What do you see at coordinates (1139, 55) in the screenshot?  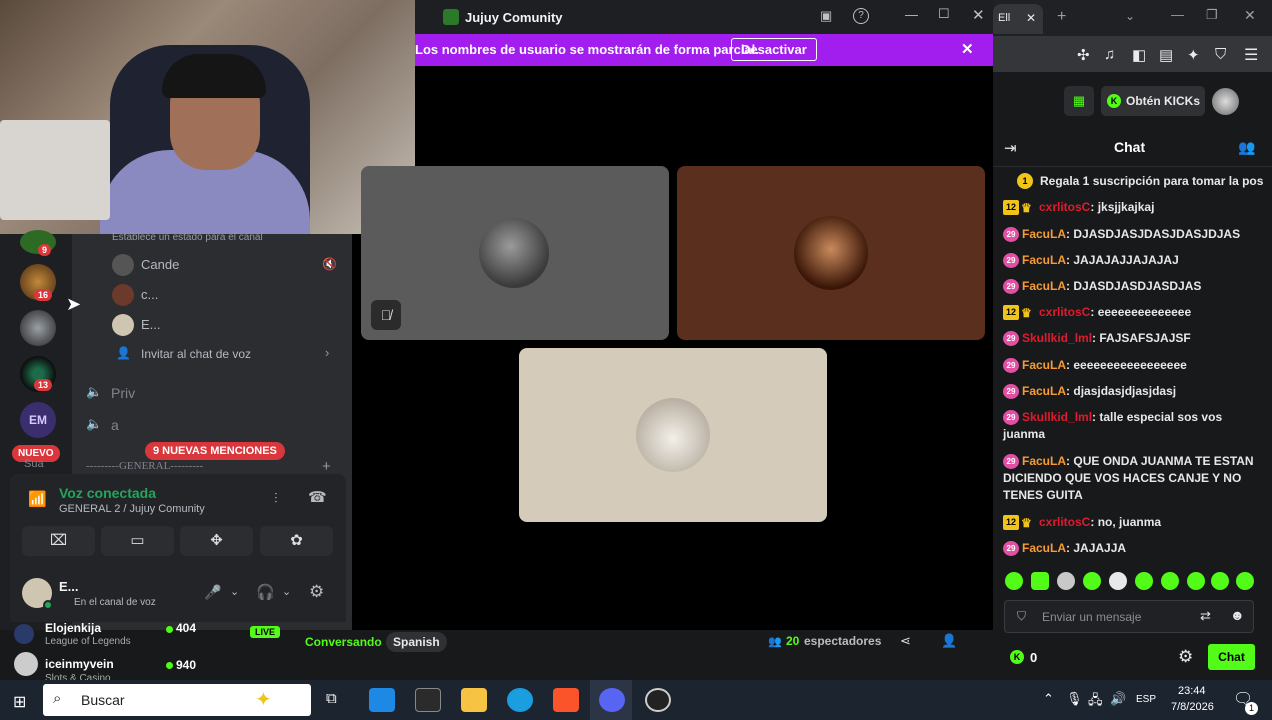 I see `sidebar-icon: ◧` at bounding box center [1139, 55].